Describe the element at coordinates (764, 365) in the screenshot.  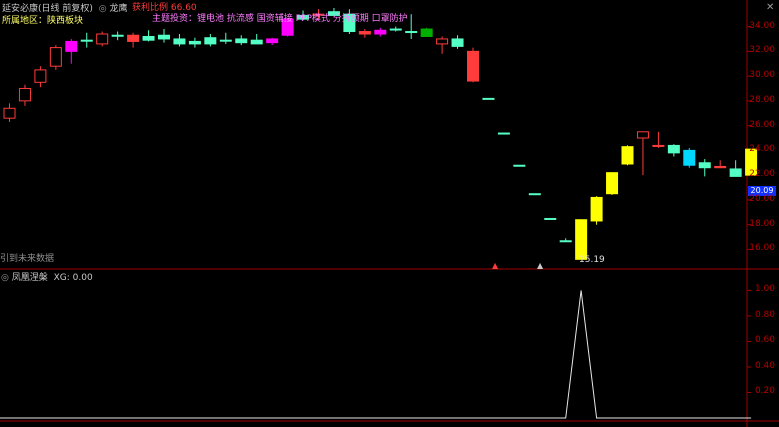
I see `indicator-y-tick-label: 0.40` at that location.